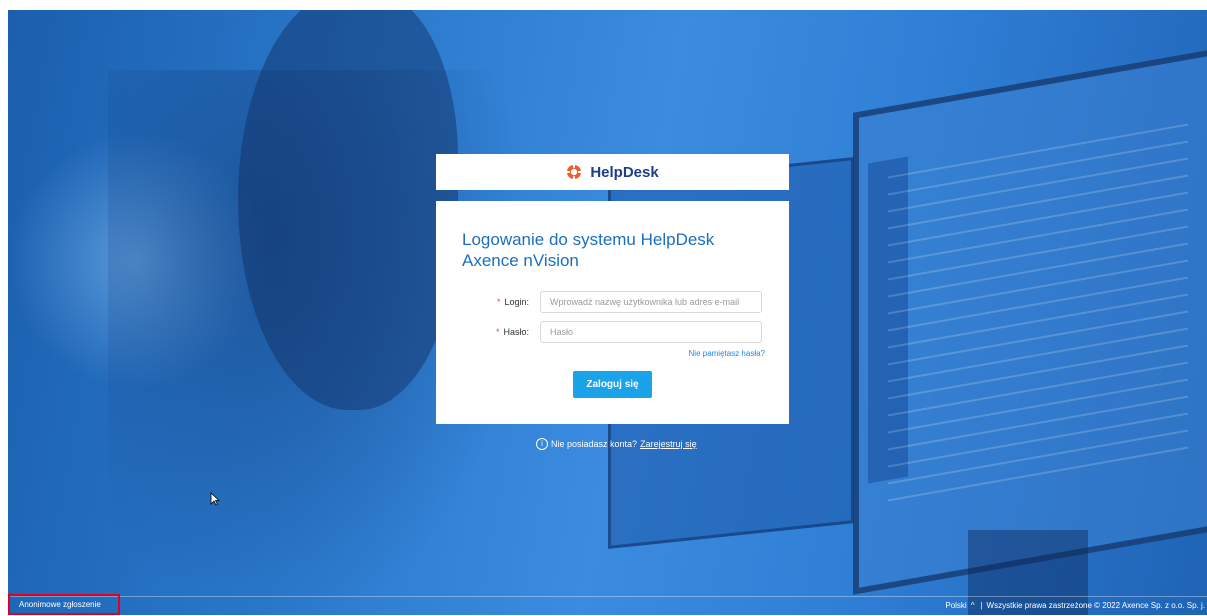 Image resolution: width=1207 pixels, height=616 pixels. Describe the element at coordinates (516, 302) in the screenshot. I see `login-label-text: Login:` at that location.